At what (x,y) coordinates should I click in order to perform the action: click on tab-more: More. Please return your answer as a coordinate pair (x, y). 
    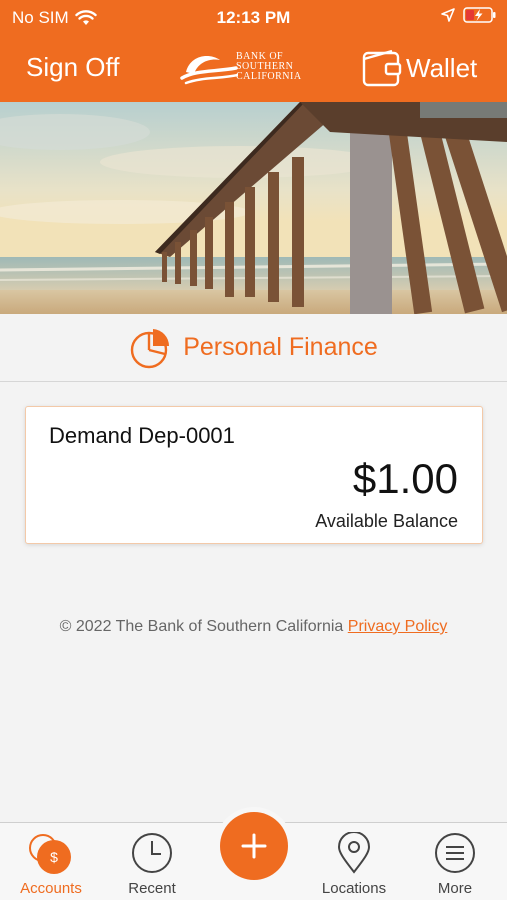
    Looking at the image, I should click on (455, 861).